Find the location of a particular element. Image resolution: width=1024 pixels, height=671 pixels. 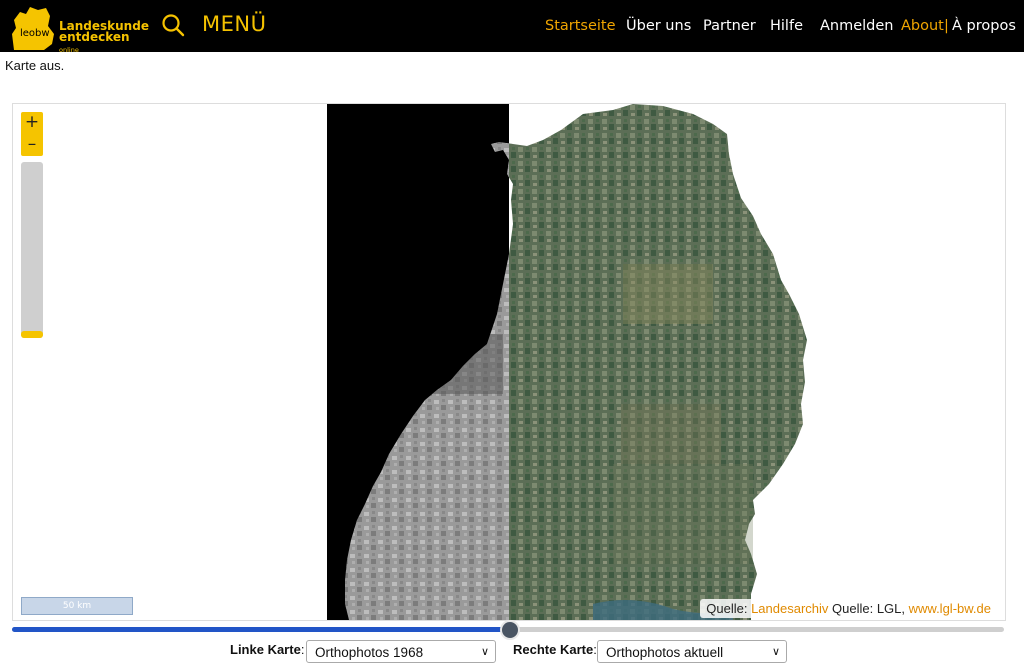

nav-apropos: À propos is located at coordinates (984, 26).